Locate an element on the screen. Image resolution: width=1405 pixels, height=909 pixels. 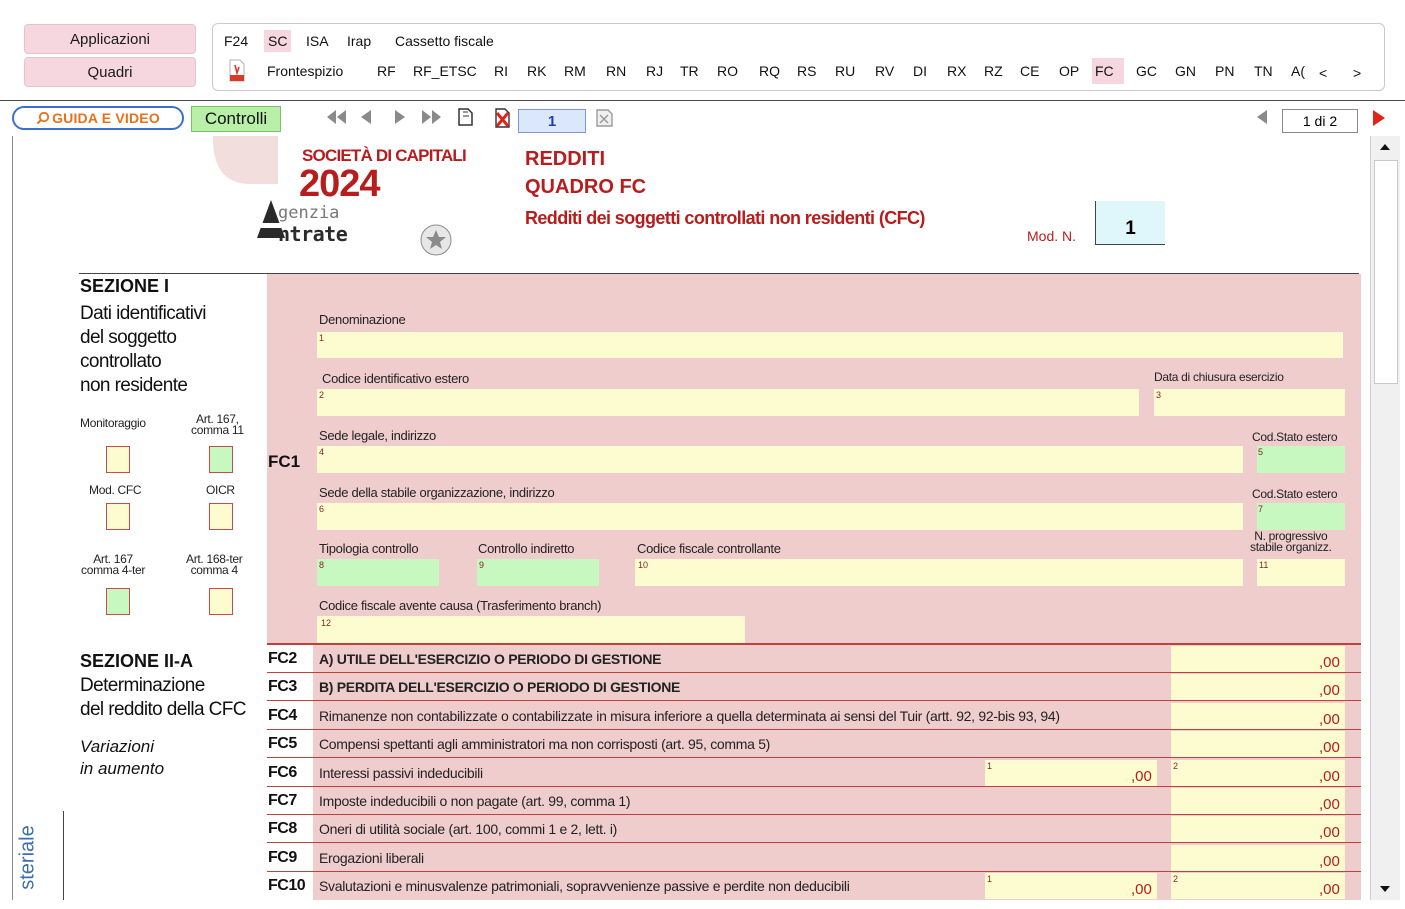
denominazione-field is located at coordinates (830, 345).